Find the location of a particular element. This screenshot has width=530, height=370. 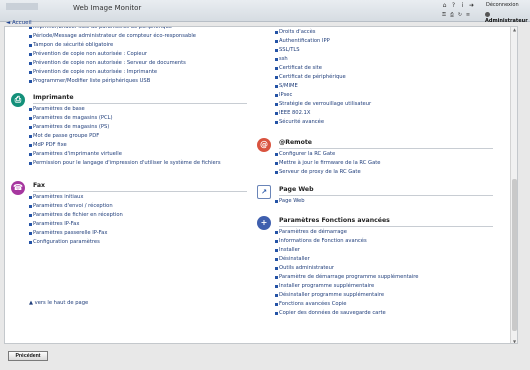

menu-link: Droits d'accès is located at coordinates (374, 32).